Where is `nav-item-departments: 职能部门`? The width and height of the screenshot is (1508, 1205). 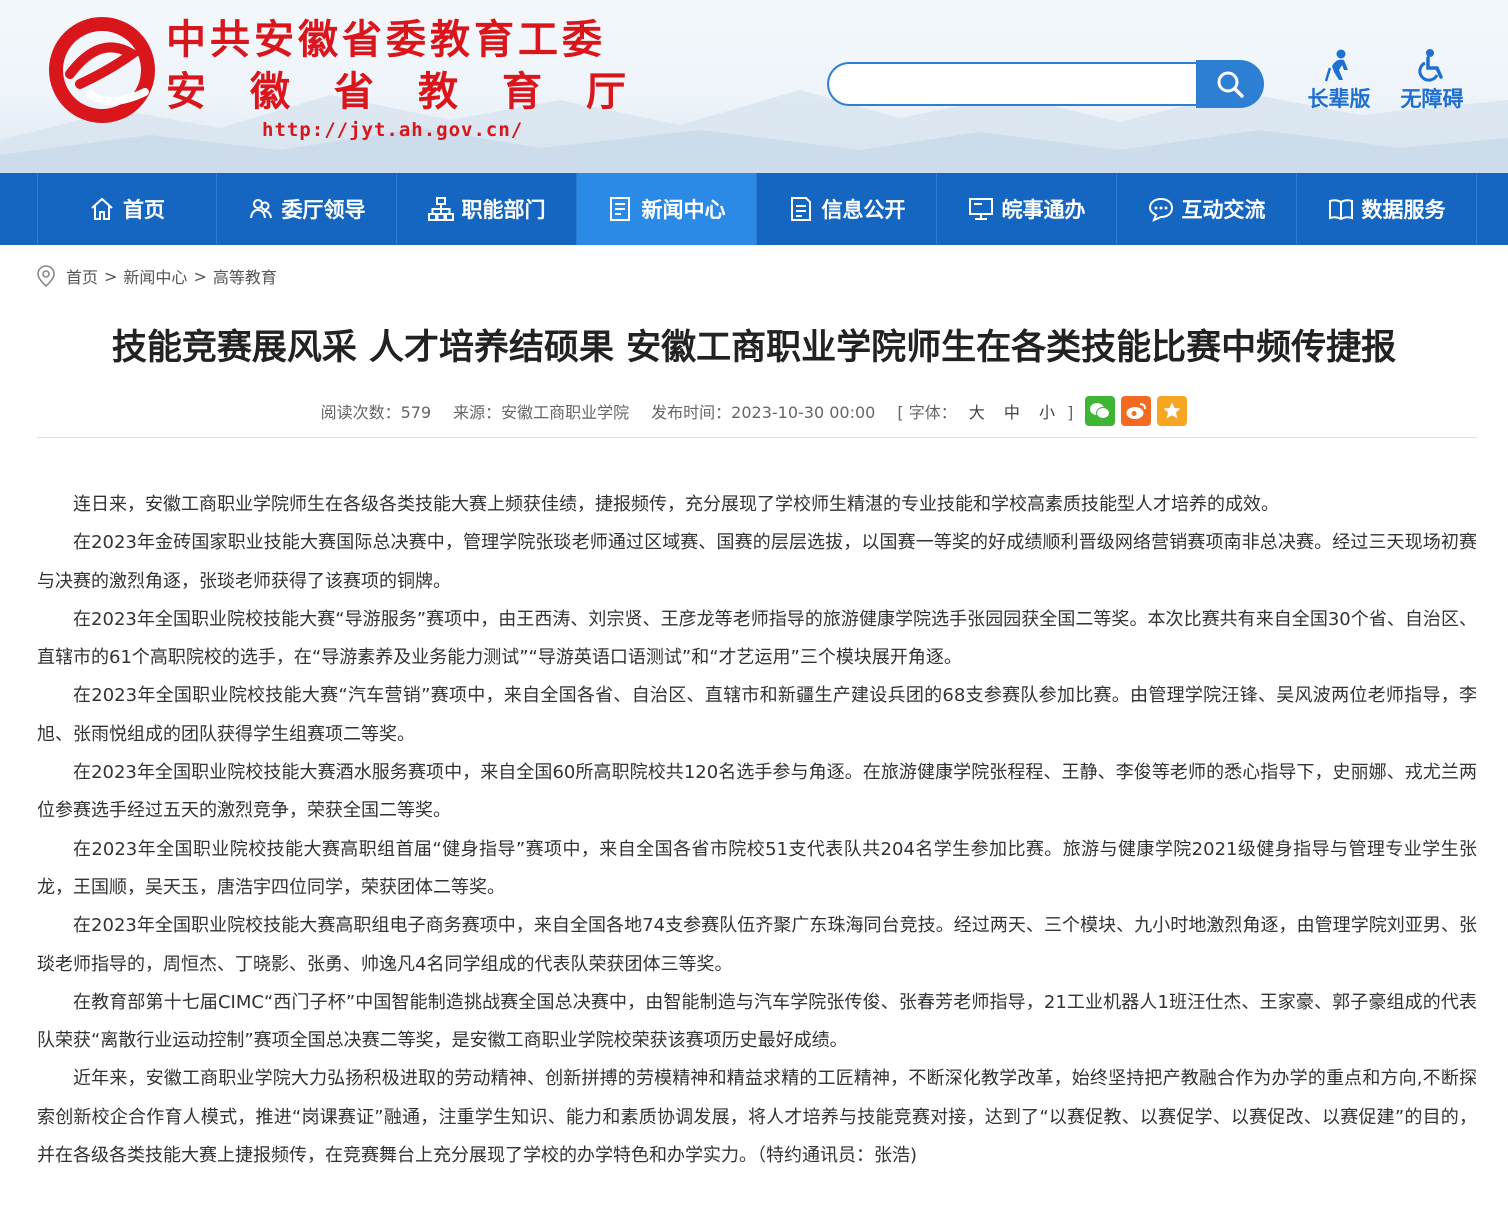
nav-item-departments: 职能部门 is located at coordinates (487, 209).